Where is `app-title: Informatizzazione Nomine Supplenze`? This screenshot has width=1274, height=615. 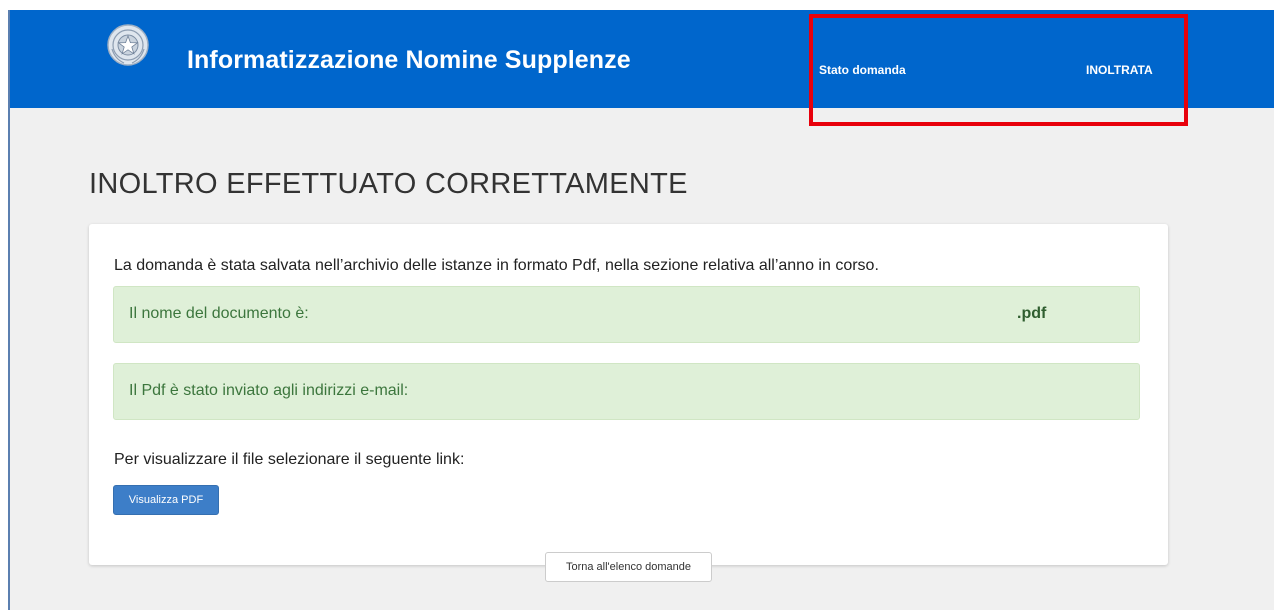 app-title: Informatizzazione Nomine Supplenze is located at coordinates (409, 60).